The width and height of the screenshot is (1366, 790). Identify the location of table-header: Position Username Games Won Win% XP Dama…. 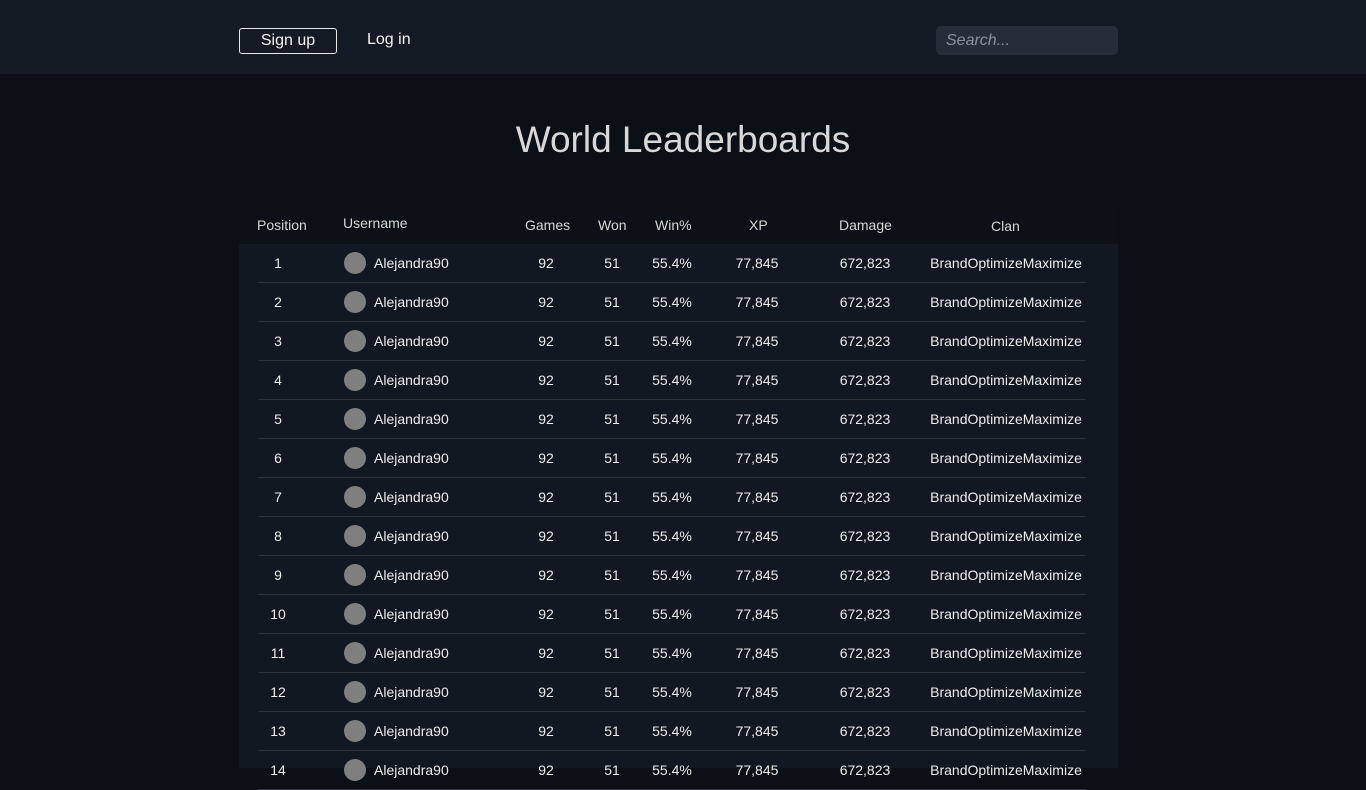
(678, 225).